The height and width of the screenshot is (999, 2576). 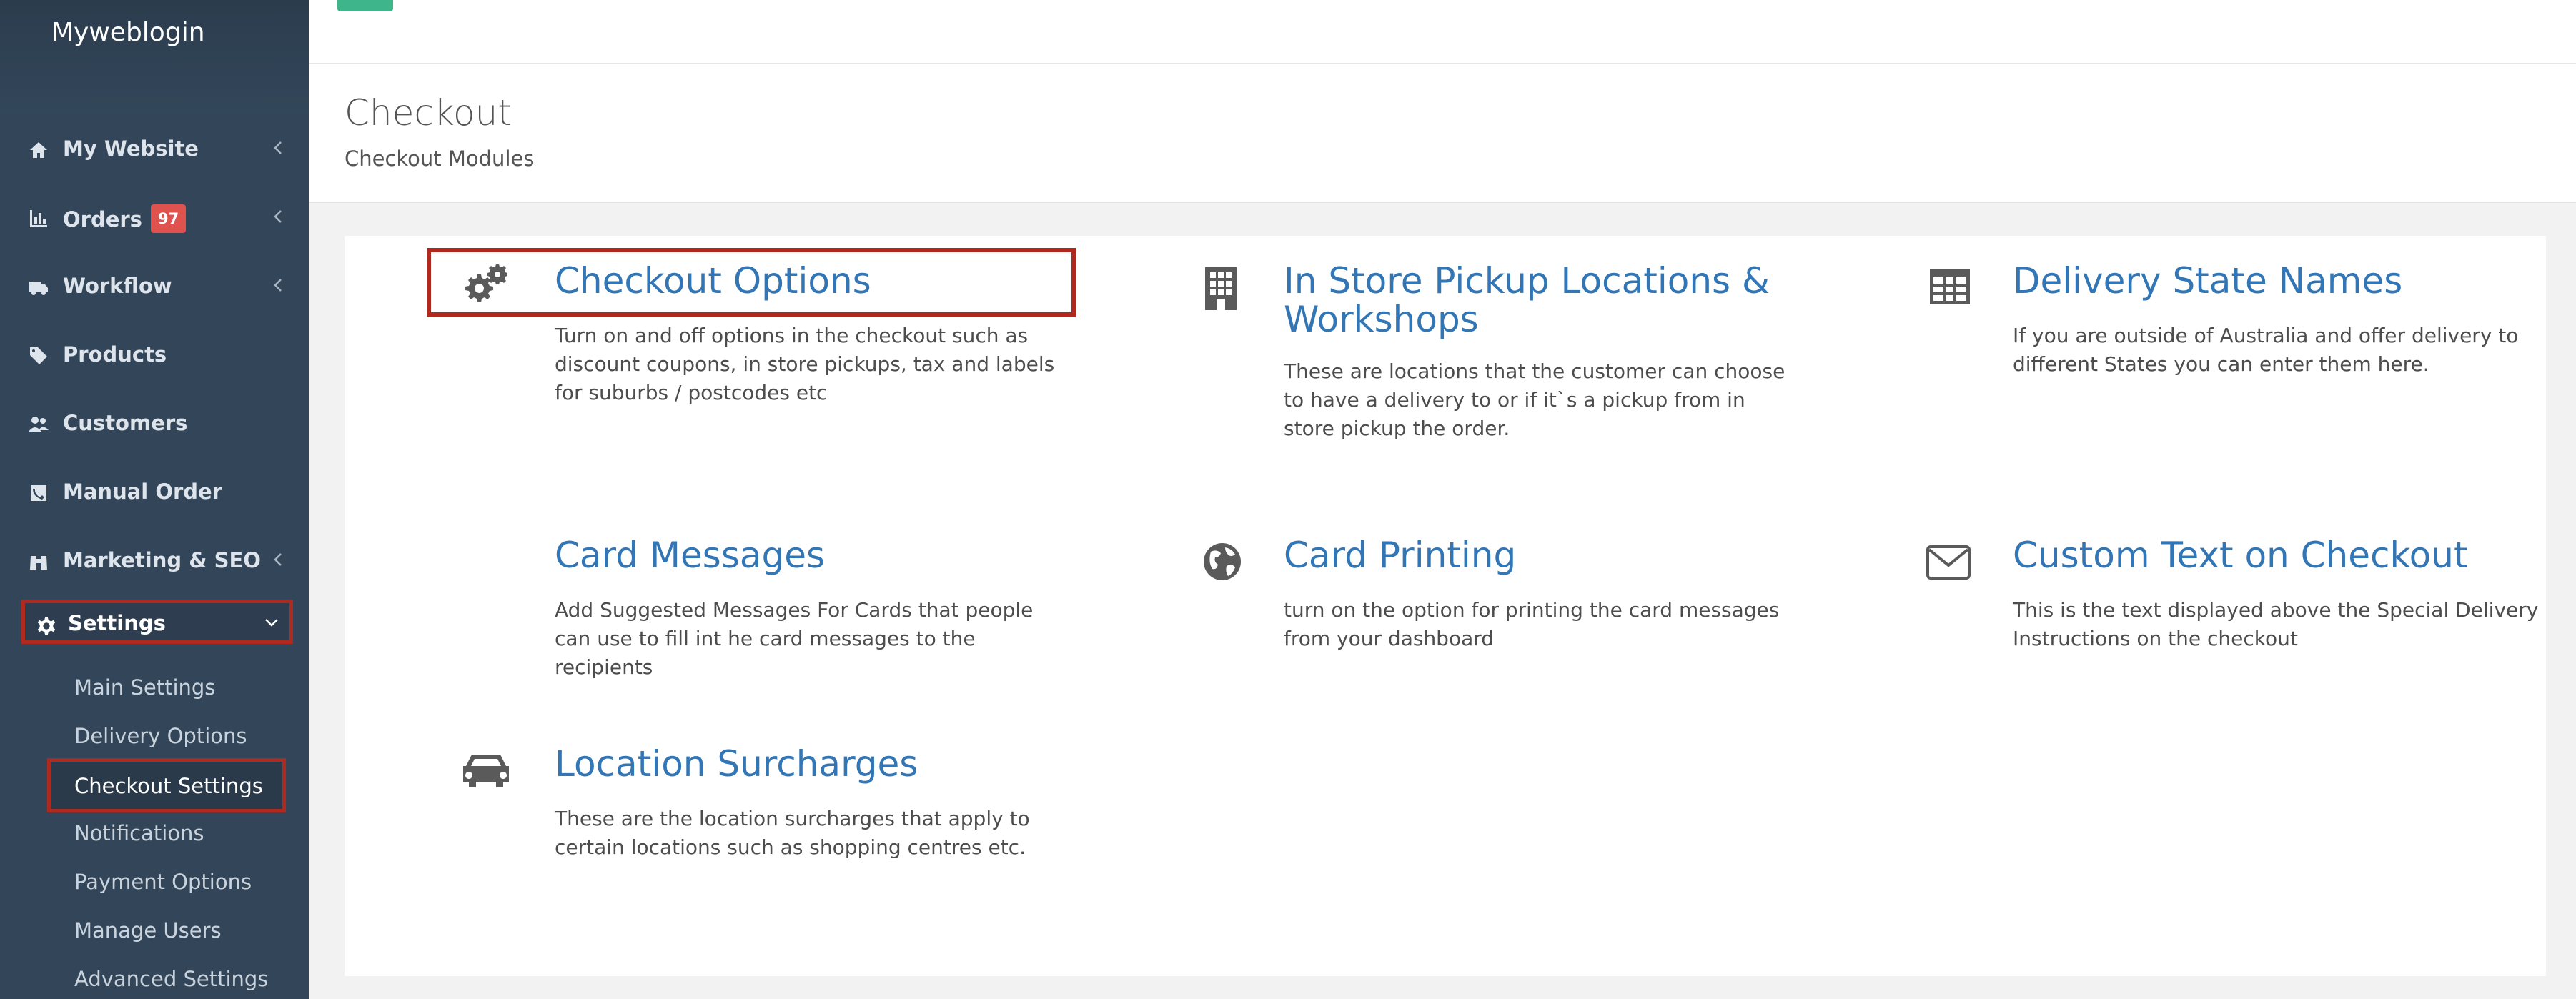 What do you see at coordinates (38, 563) in the screenshot?
I see `binoculars-icon` at bounding box center [38, 563].